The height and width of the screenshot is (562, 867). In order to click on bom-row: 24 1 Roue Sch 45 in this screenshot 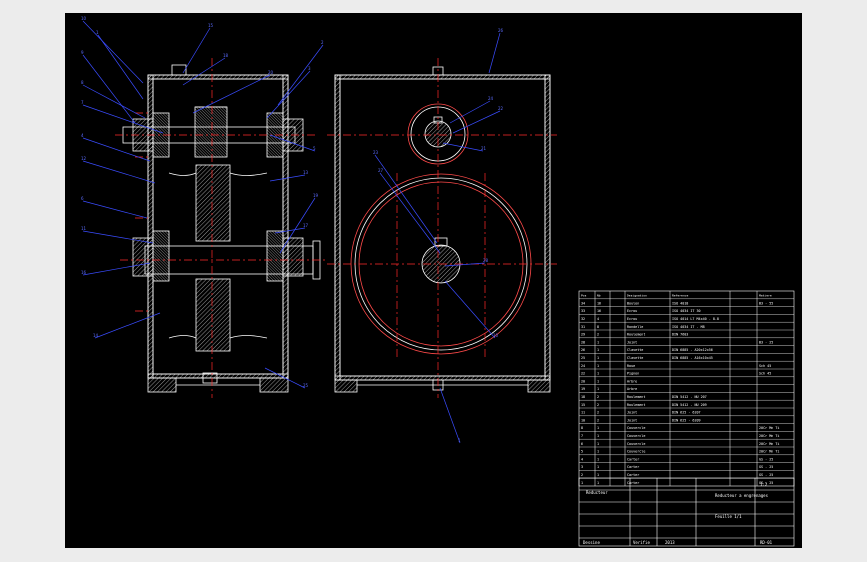, I will do `click(676, 366)`.